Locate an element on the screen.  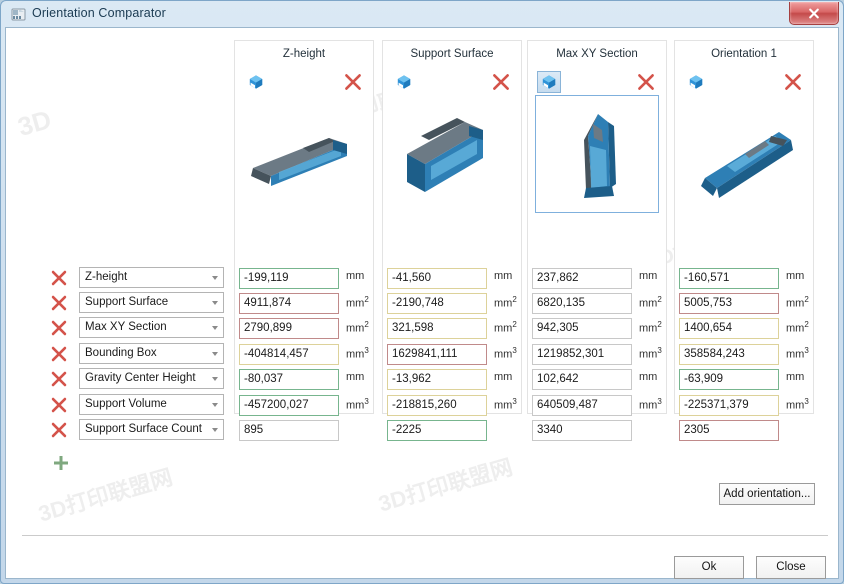
criterion-select: Max XY Section is located at coordinates (151, 327).